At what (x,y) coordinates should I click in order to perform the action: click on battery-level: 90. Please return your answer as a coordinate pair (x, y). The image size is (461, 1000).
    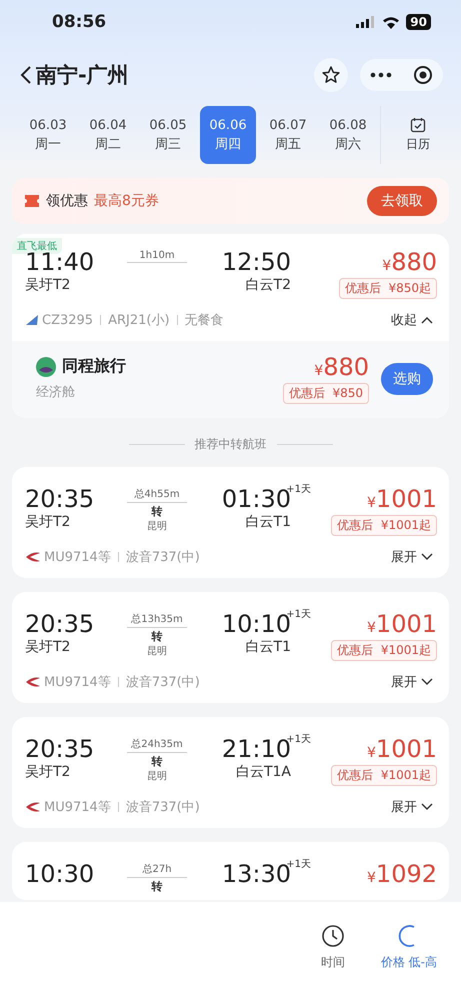
    Looking at the image, I should click on (418, 22).